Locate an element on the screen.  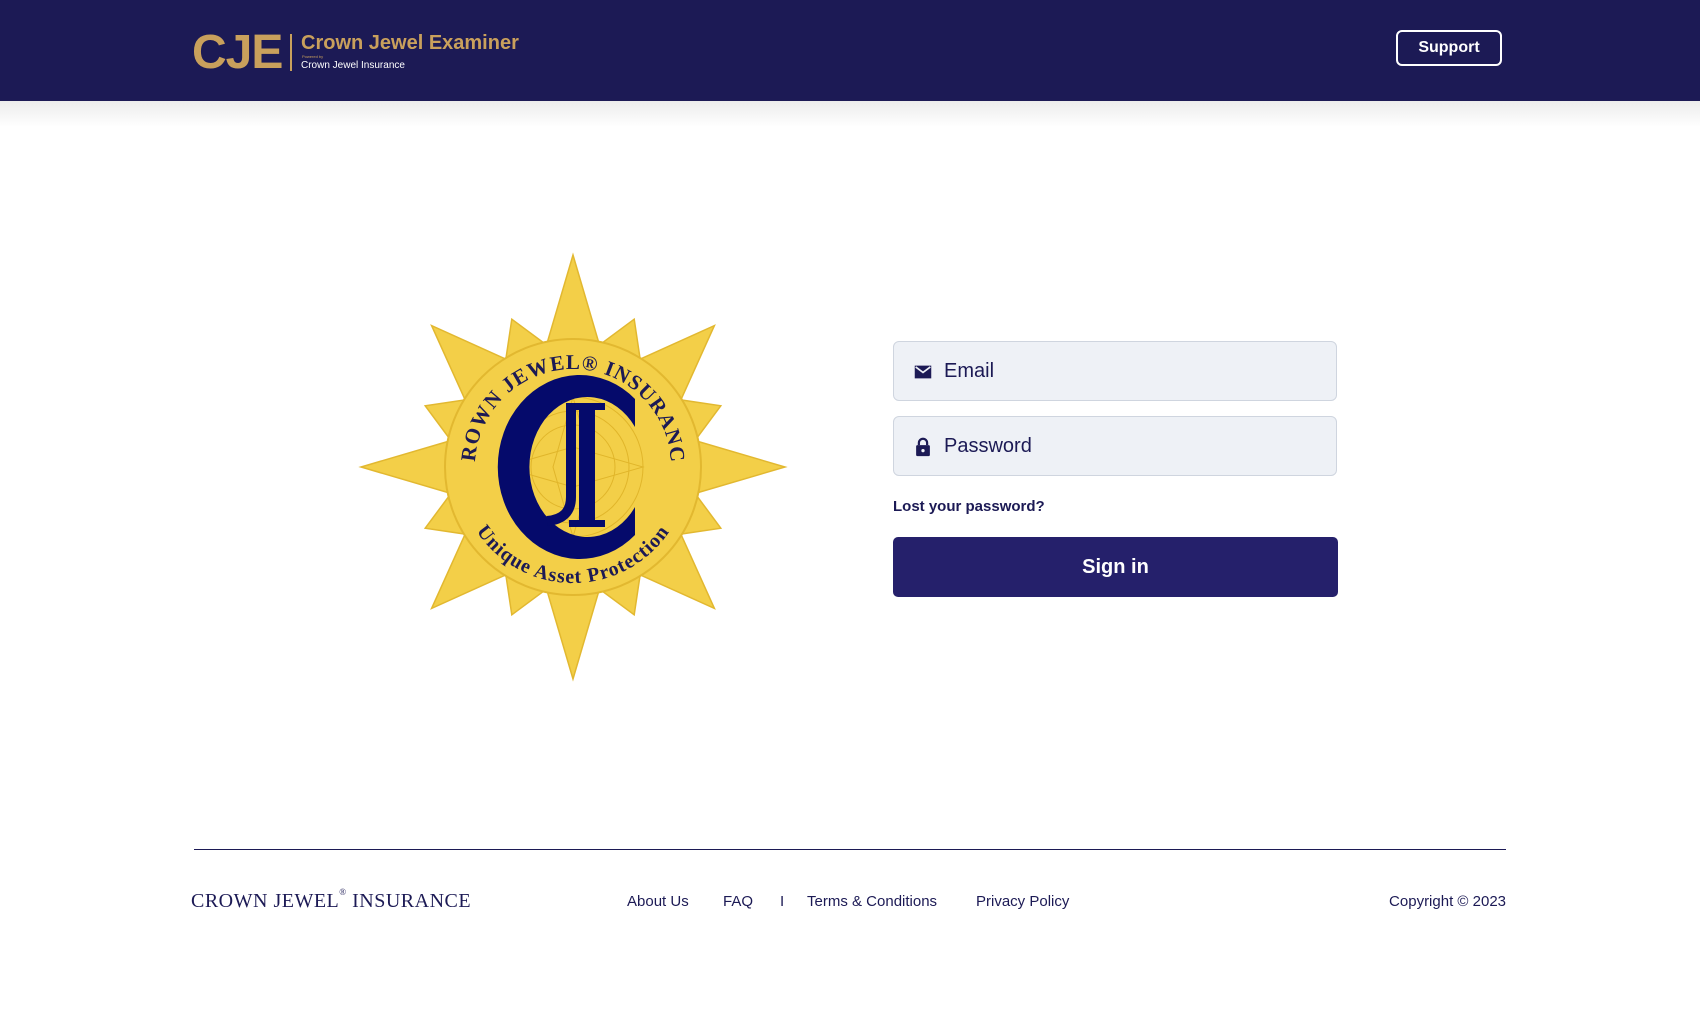
footer-brand-logo: CROWN JEWEL® INSURANCE is located at coordinates (331, 900).